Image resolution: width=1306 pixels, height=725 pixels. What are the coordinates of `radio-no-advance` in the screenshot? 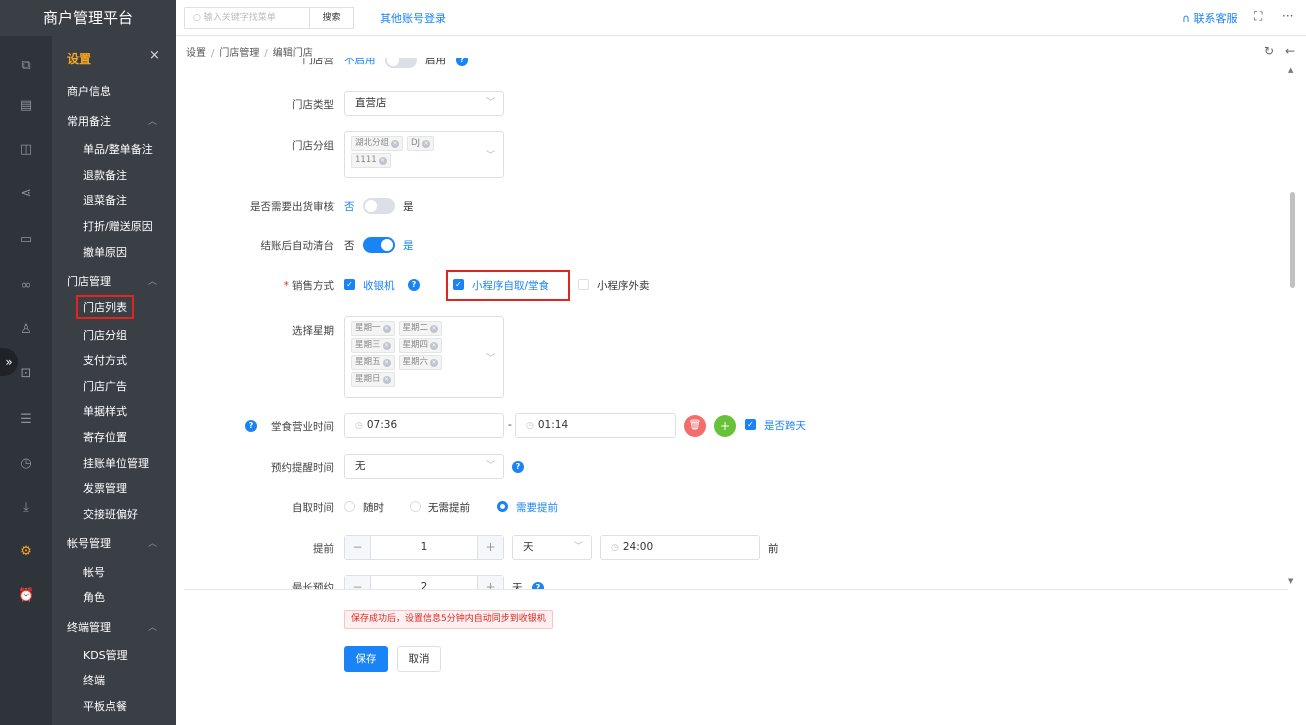 It's located at (415, 506).